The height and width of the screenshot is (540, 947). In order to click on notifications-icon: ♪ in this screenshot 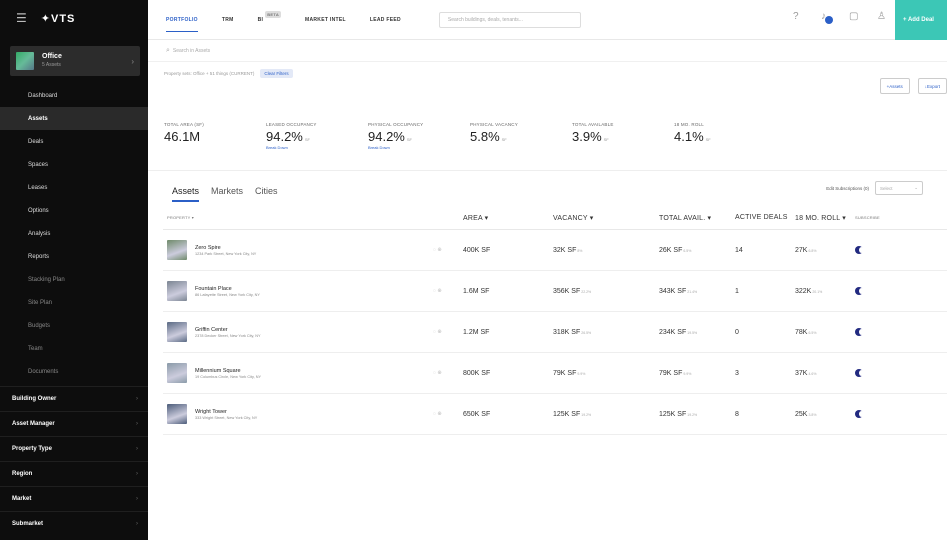, I will do `click(827, 18)`.